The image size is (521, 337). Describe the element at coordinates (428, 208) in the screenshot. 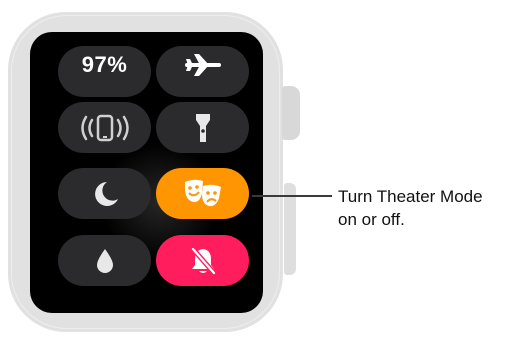

I see `callout-text: Turn Theater Mode on or off.` at that location.